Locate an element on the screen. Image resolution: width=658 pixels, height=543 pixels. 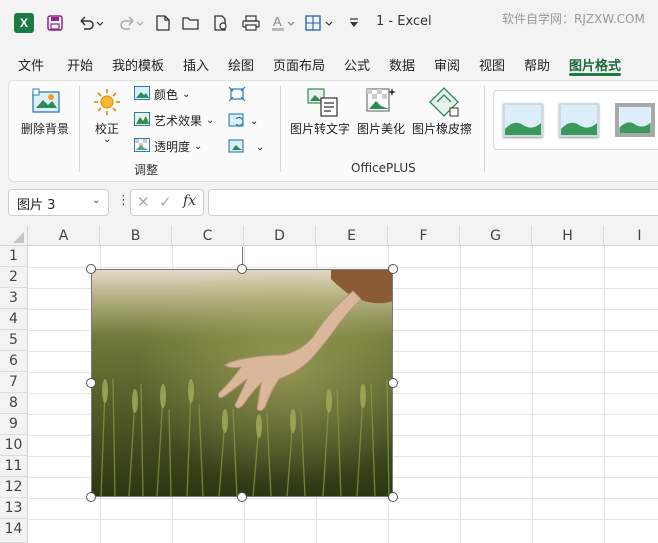
row-header: 5 is located at coordinates (14, 340).